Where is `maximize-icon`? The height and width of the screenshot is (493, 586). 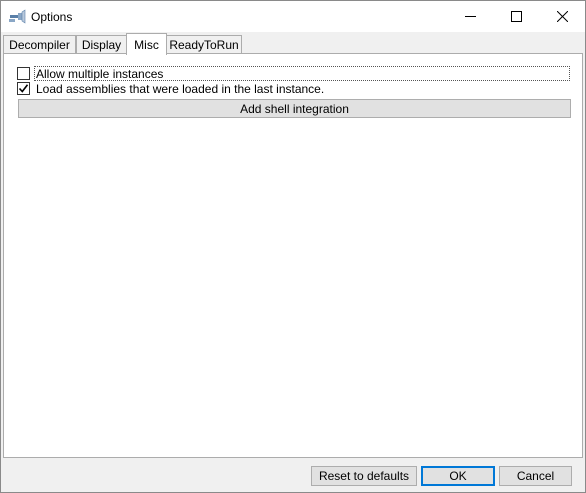
maximize-icon is located at coordinates (516, 16).